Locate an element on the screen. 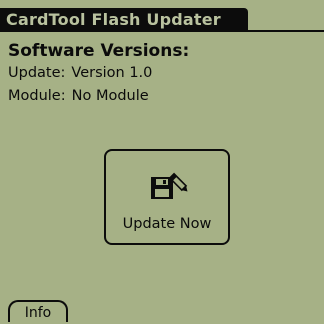  update-version-row: Update: Version 1.0 is located at coordinates (80, 73).